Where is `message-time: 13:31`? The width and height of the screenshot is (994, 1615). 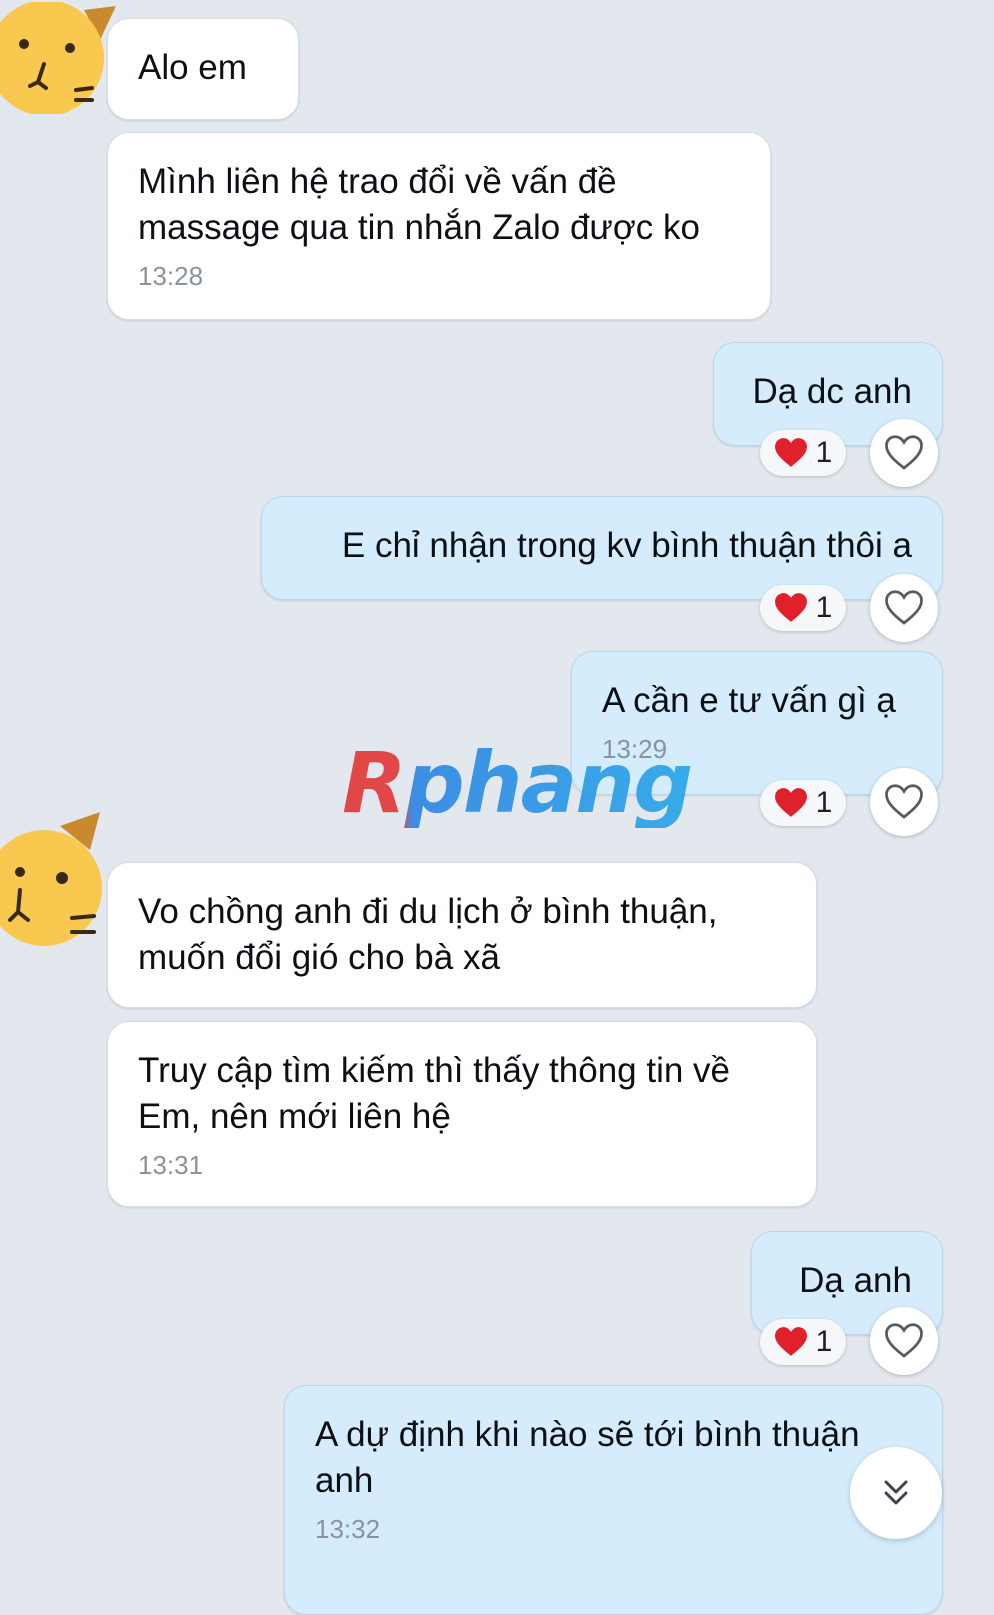 message-time: 13:31 is located at coordinates (171, 1165).